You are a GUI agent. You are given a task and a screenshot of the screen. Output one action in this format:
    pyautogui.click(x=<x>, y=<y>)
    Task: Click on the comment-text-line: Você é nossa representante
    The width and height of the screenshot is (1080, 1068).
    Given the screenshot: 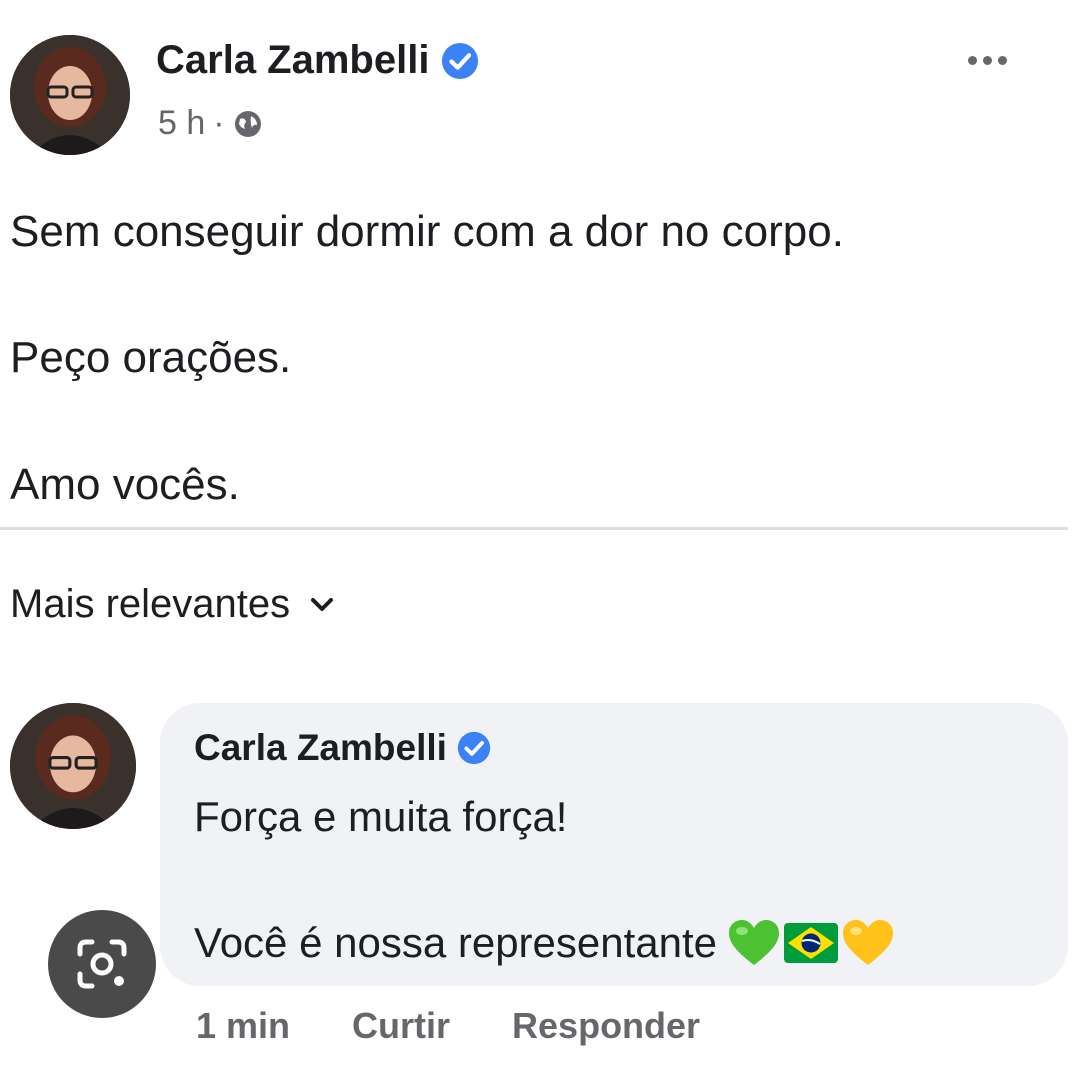 What is the action you would take?
    pyautogui.click(x=544, y=943)
    